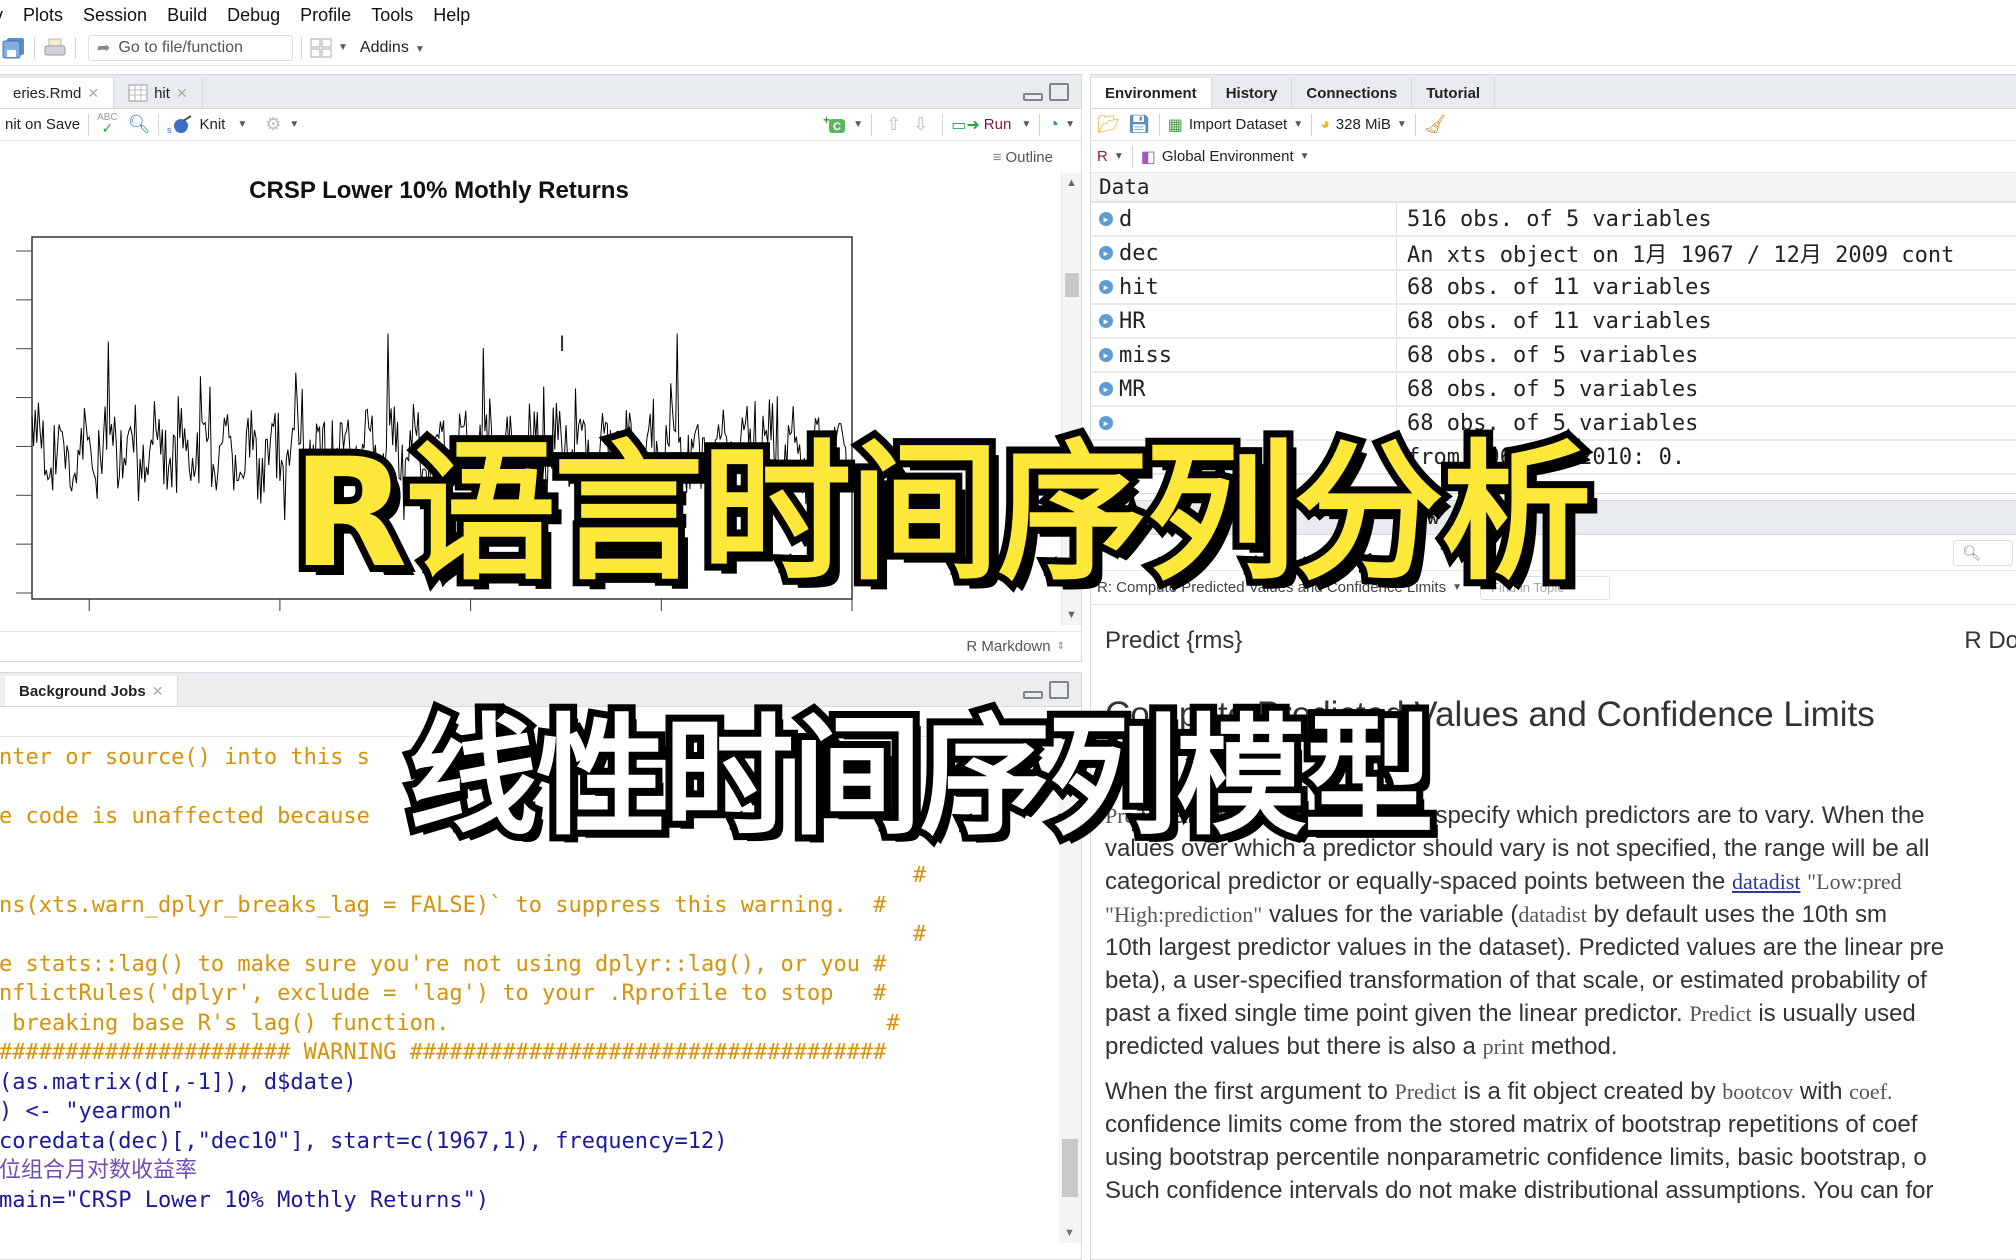 The image size is (2016, 1260). Describe the element at coordinates (343, 47) in the screenshot. I see `layout-dropdown-icon: ▼` at that location.